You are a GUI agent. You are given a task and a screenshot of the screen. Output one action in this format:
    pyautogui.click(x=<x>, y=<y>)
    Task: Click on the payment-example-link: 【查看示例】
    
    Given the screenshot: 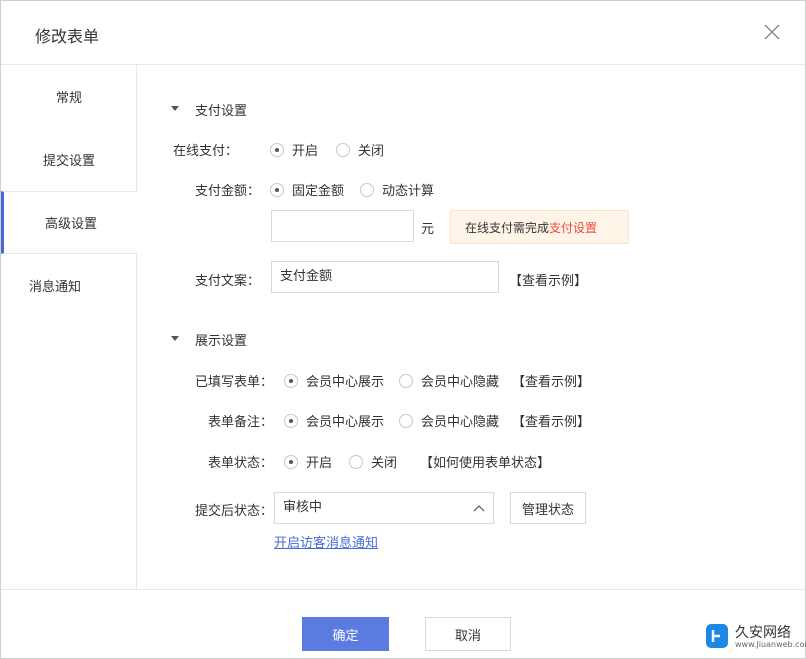 What is the action you would take?
    pyautogui.click(x=548, y=279)
    